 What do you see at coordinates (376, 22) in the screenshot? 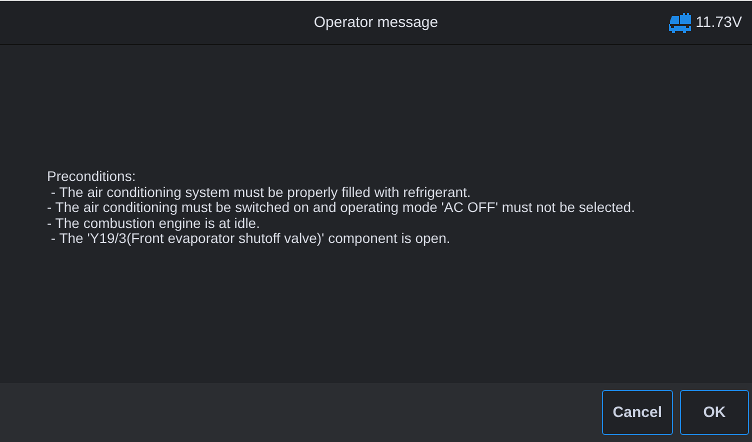
I see `window-title: Operator message` at bounding box center [376, 22].